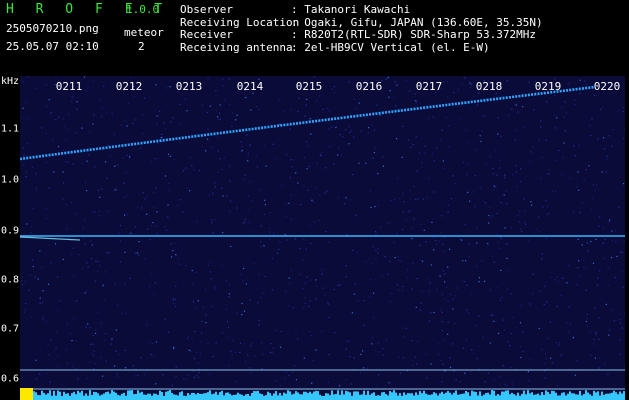 The height and width of the screenshot is (400, 629). I want to click on x-tick-label: 0220, so click(607, 86).